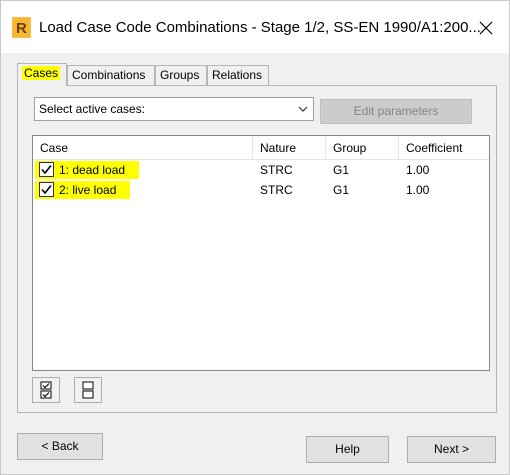 The image size is (510, 475). I want to click on tab-label: Relations, so click(237, 75).